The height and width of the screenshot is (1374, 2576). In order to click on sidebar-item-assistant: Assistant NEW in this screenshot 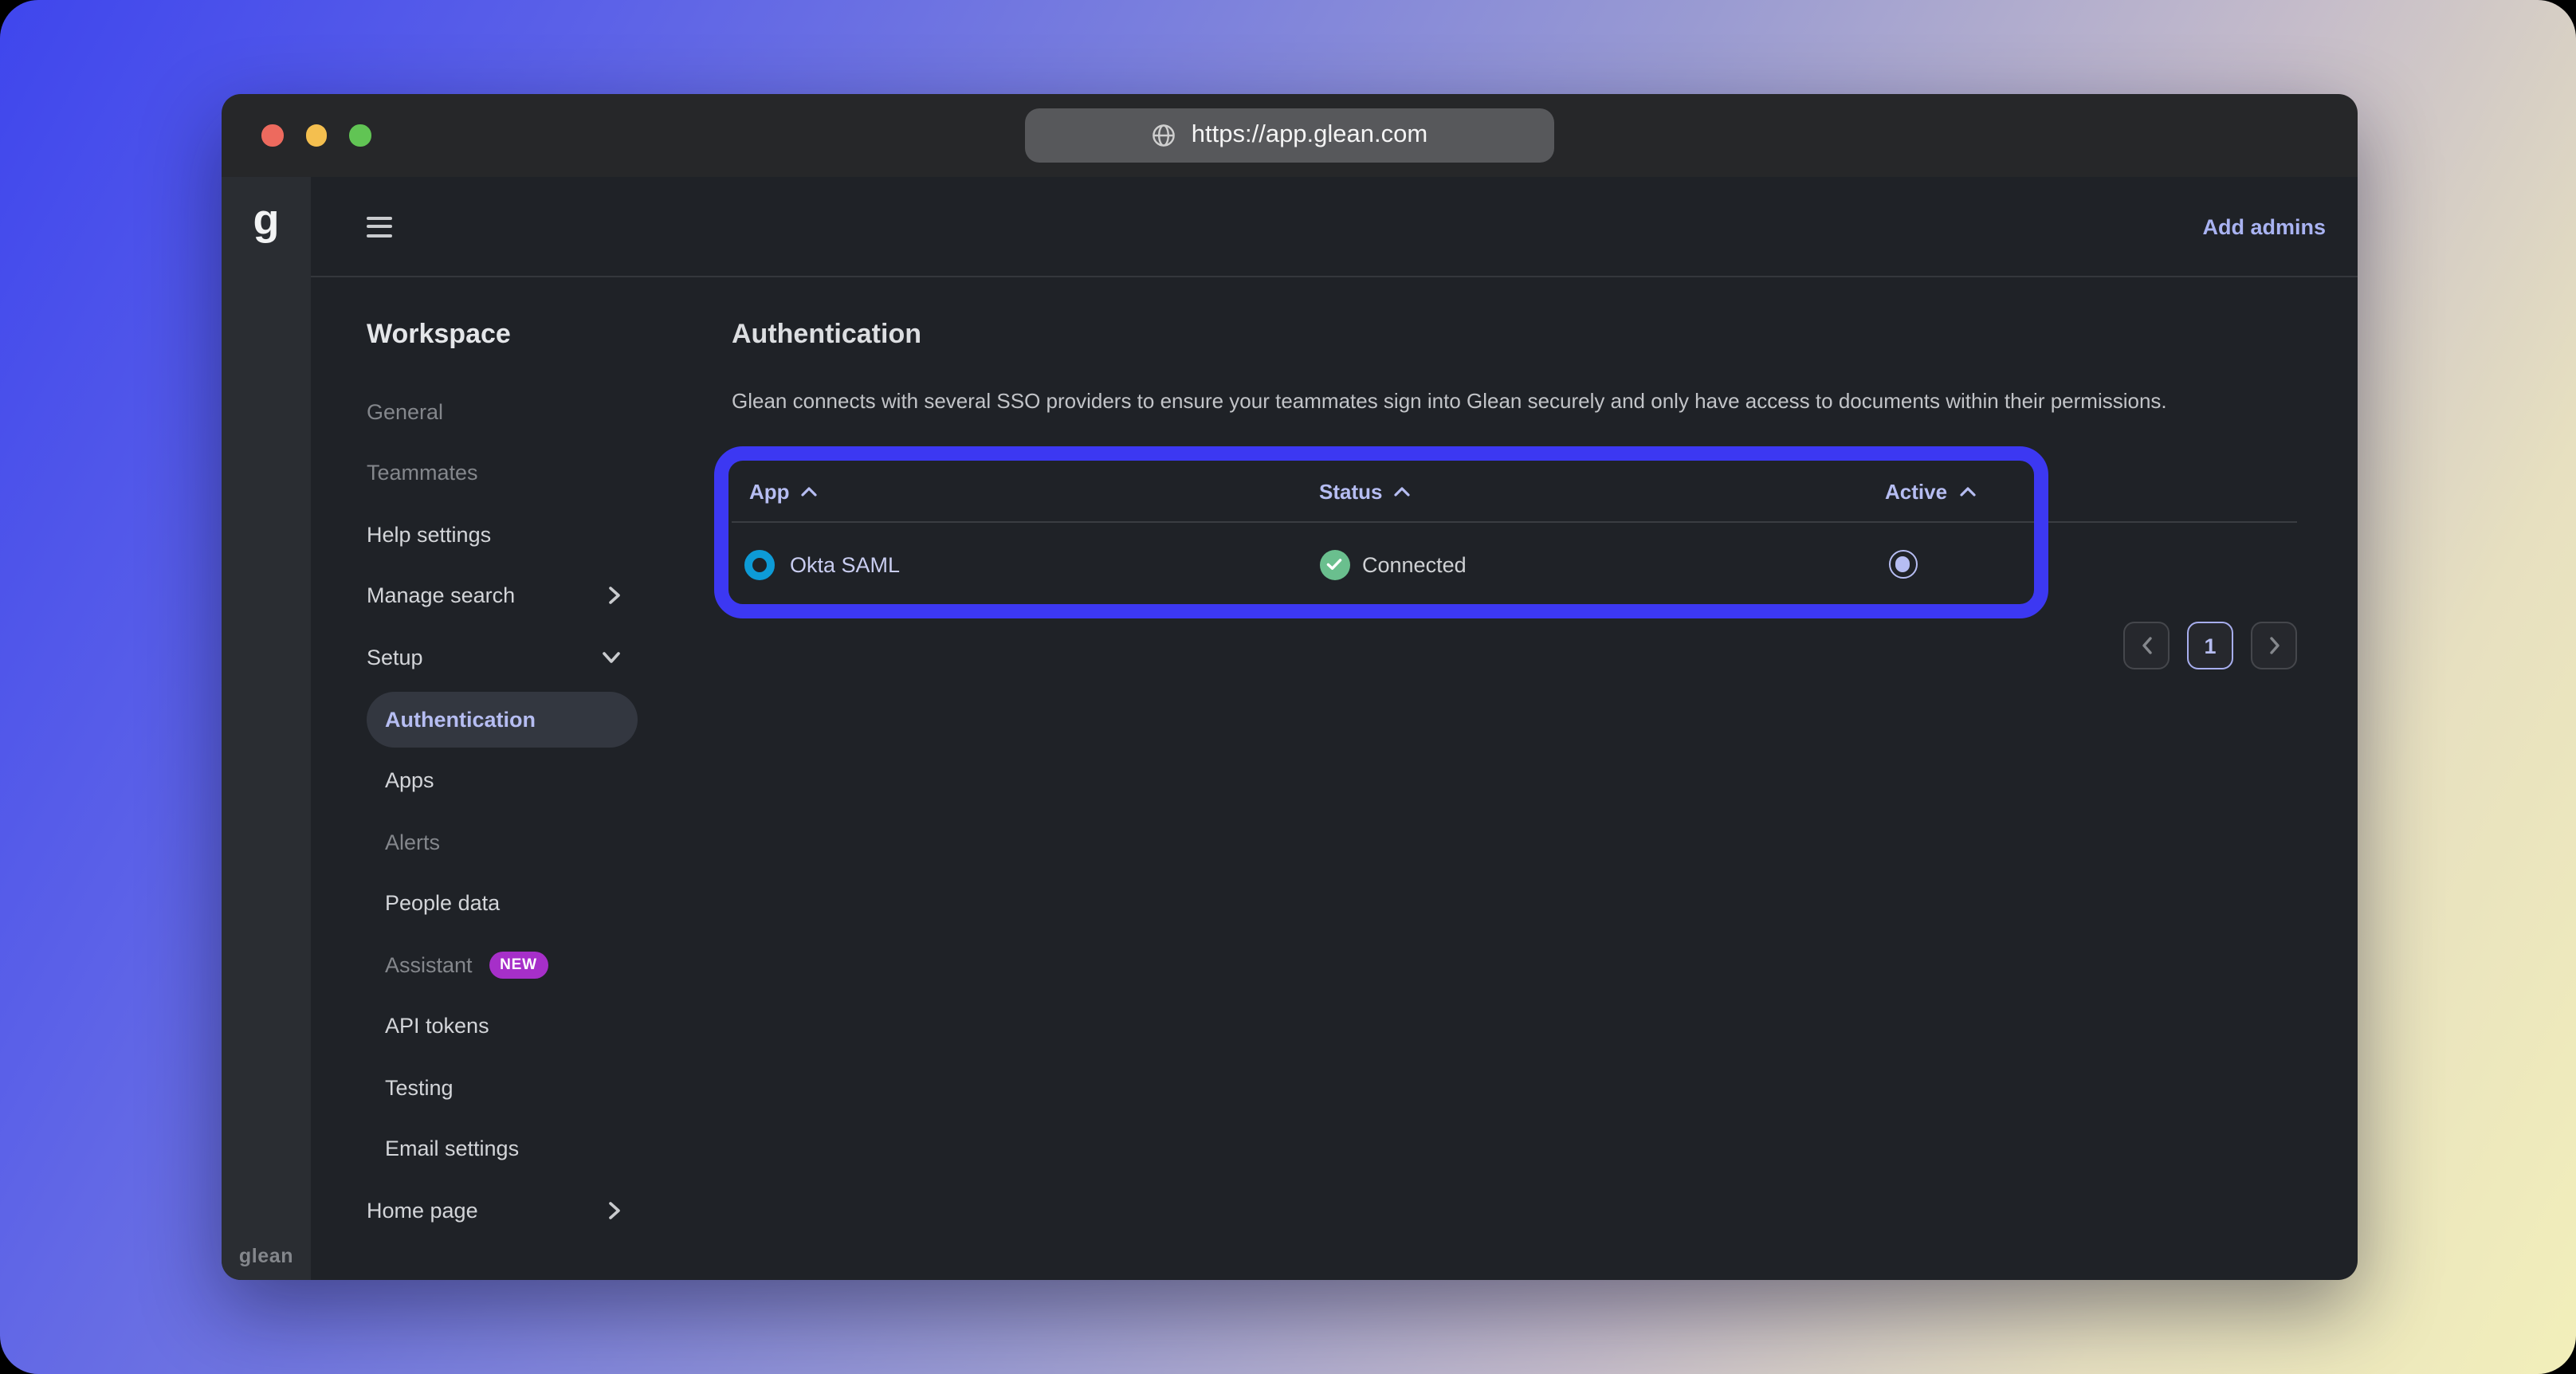, I will do `click(502, 964)`.